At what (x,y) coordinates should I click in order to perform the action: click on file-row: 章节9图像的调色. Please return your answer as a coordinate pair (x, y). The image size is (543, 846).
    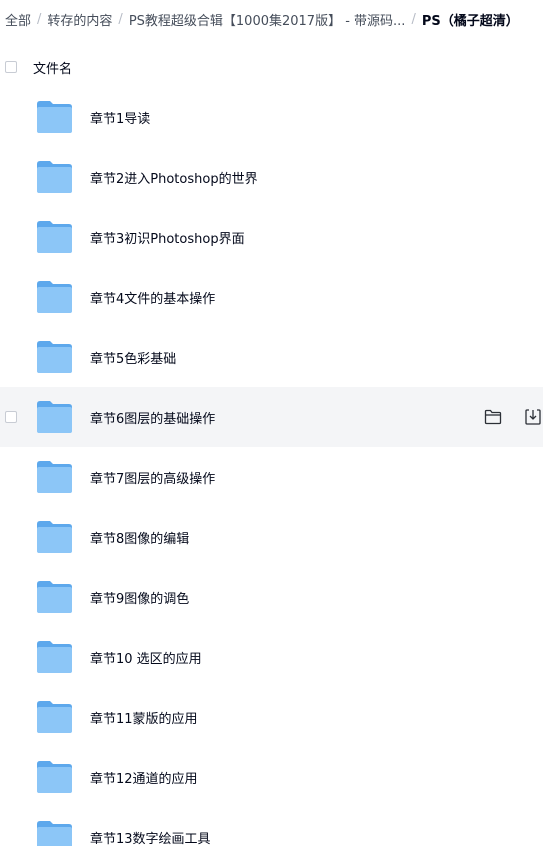
    Looking at the image, I should click on (271, 597).